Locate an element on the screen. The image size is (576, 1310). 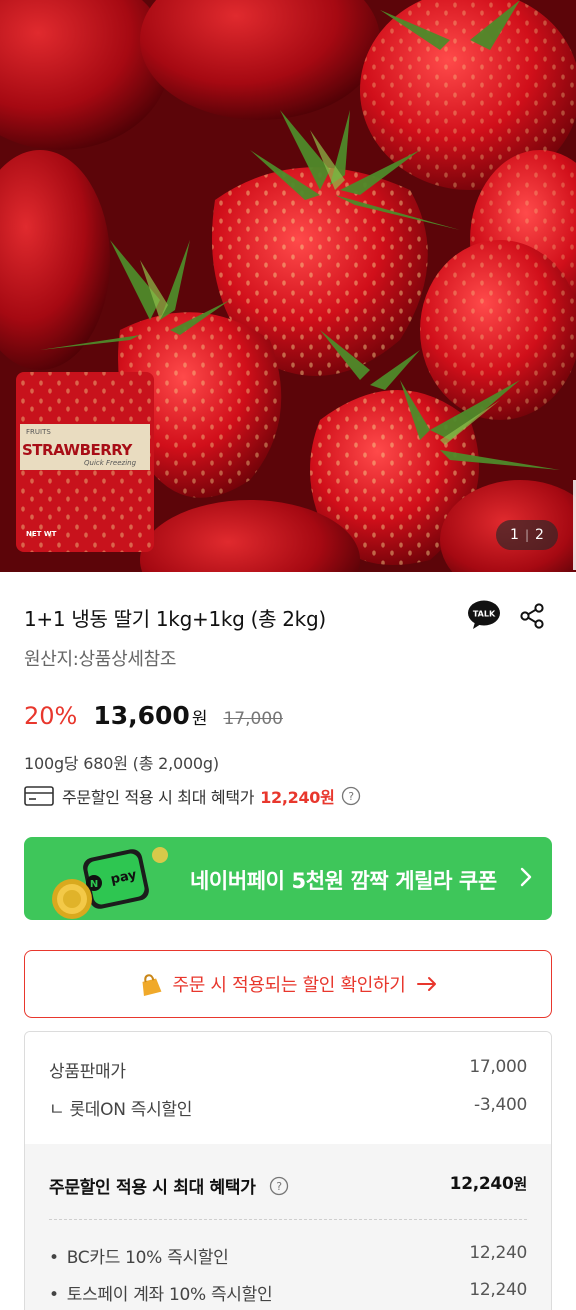
check-button-label: 주문 시 적용되는 할인 확인하기 is located at coordinates (289, 985).